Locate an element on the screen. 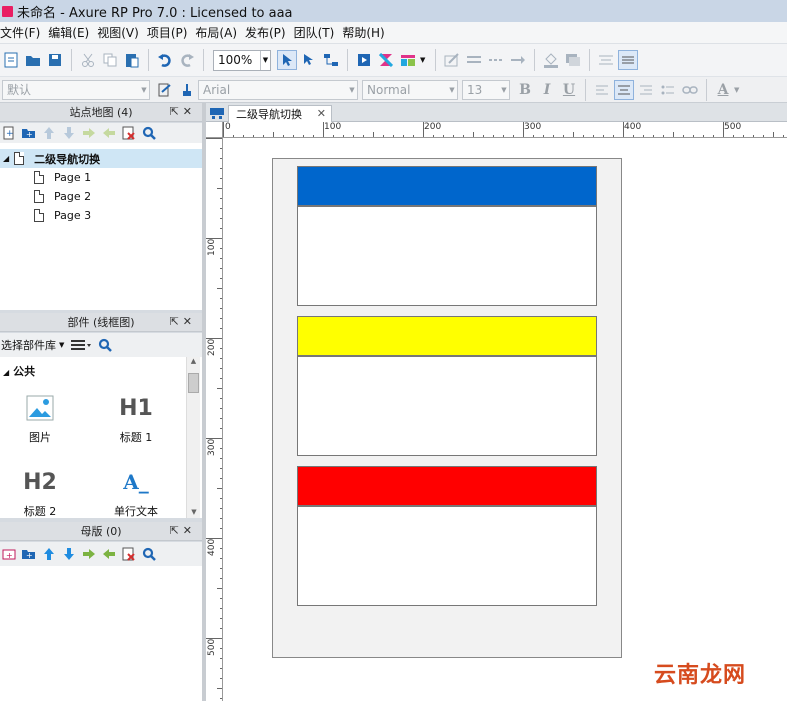 The height and width of the screenshot is (701, 787). widgets-scrollbar: ▲ ▼ is located at coordinates (193, 437).